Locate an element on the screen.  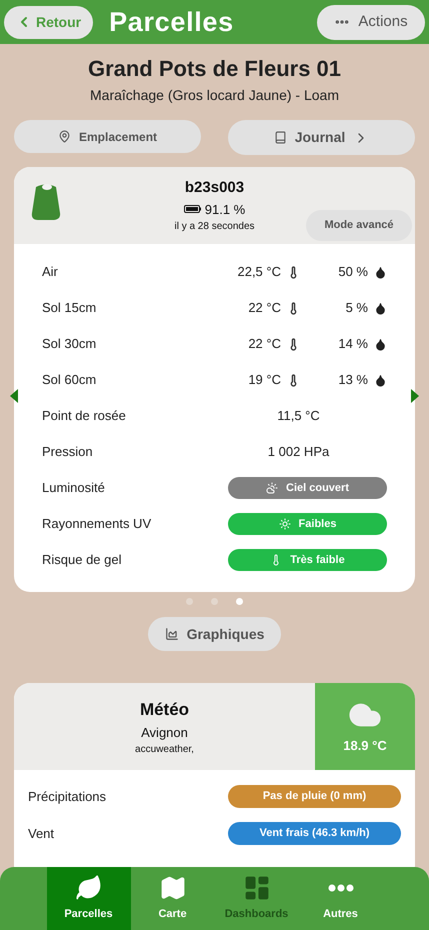
measure-label: Risque de gel is located at coordinates (82, 560).